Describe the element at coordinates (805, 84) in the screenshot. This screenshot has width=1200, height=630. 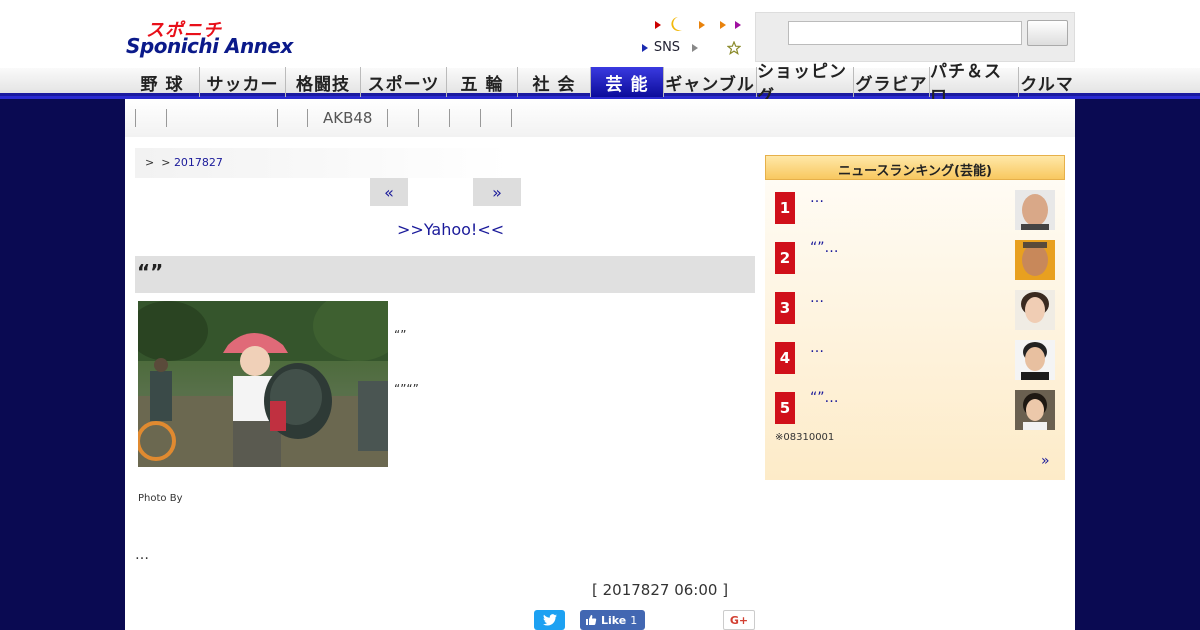
I see `nav-item-shopping: ショッピング` at that location.